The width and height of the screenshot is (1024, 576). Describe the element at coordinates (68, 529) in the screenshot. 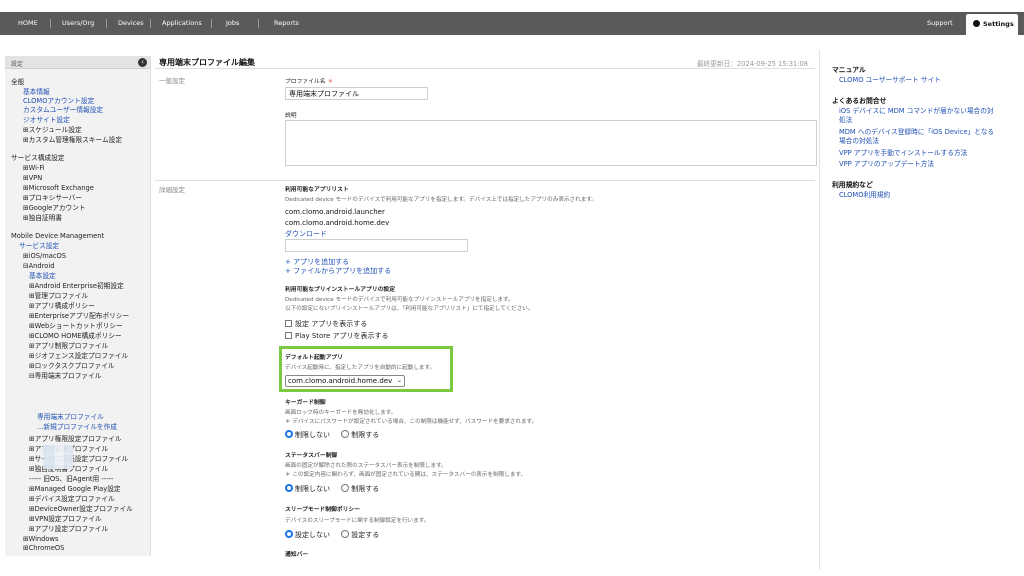

I see `sidebar-item: ⊞アプリ設定プロファイル` at that location.